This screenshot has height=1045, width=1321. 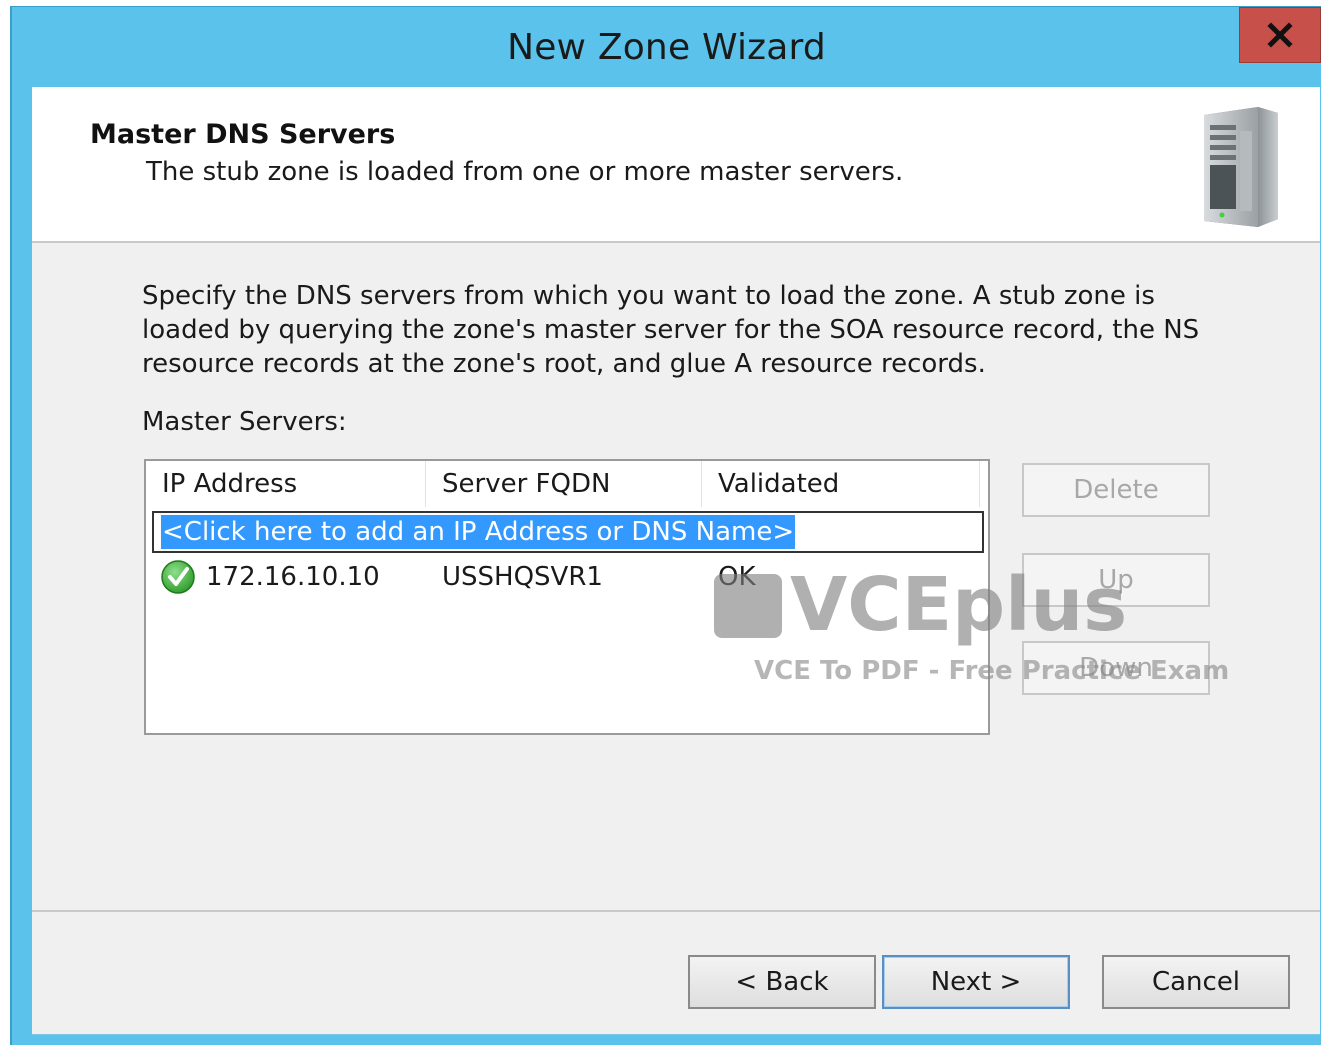 What do you see at coordinates (992, 671) in the screenshot?
I see `watermark-tagline: VCE To PDF - Free Practice Exam` at bounding box center [992, 671].